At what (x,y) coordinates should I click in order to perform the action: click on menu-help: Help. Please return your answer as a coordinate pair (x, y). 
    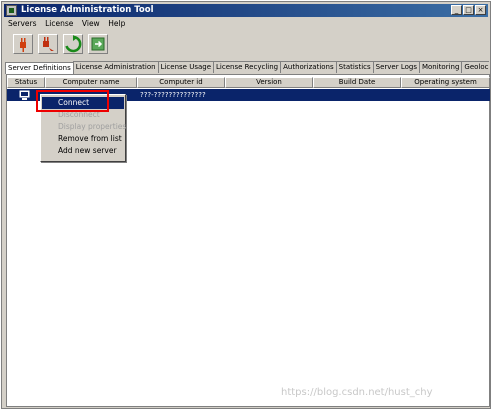
    Looking at the image, I should click on (116, 24).